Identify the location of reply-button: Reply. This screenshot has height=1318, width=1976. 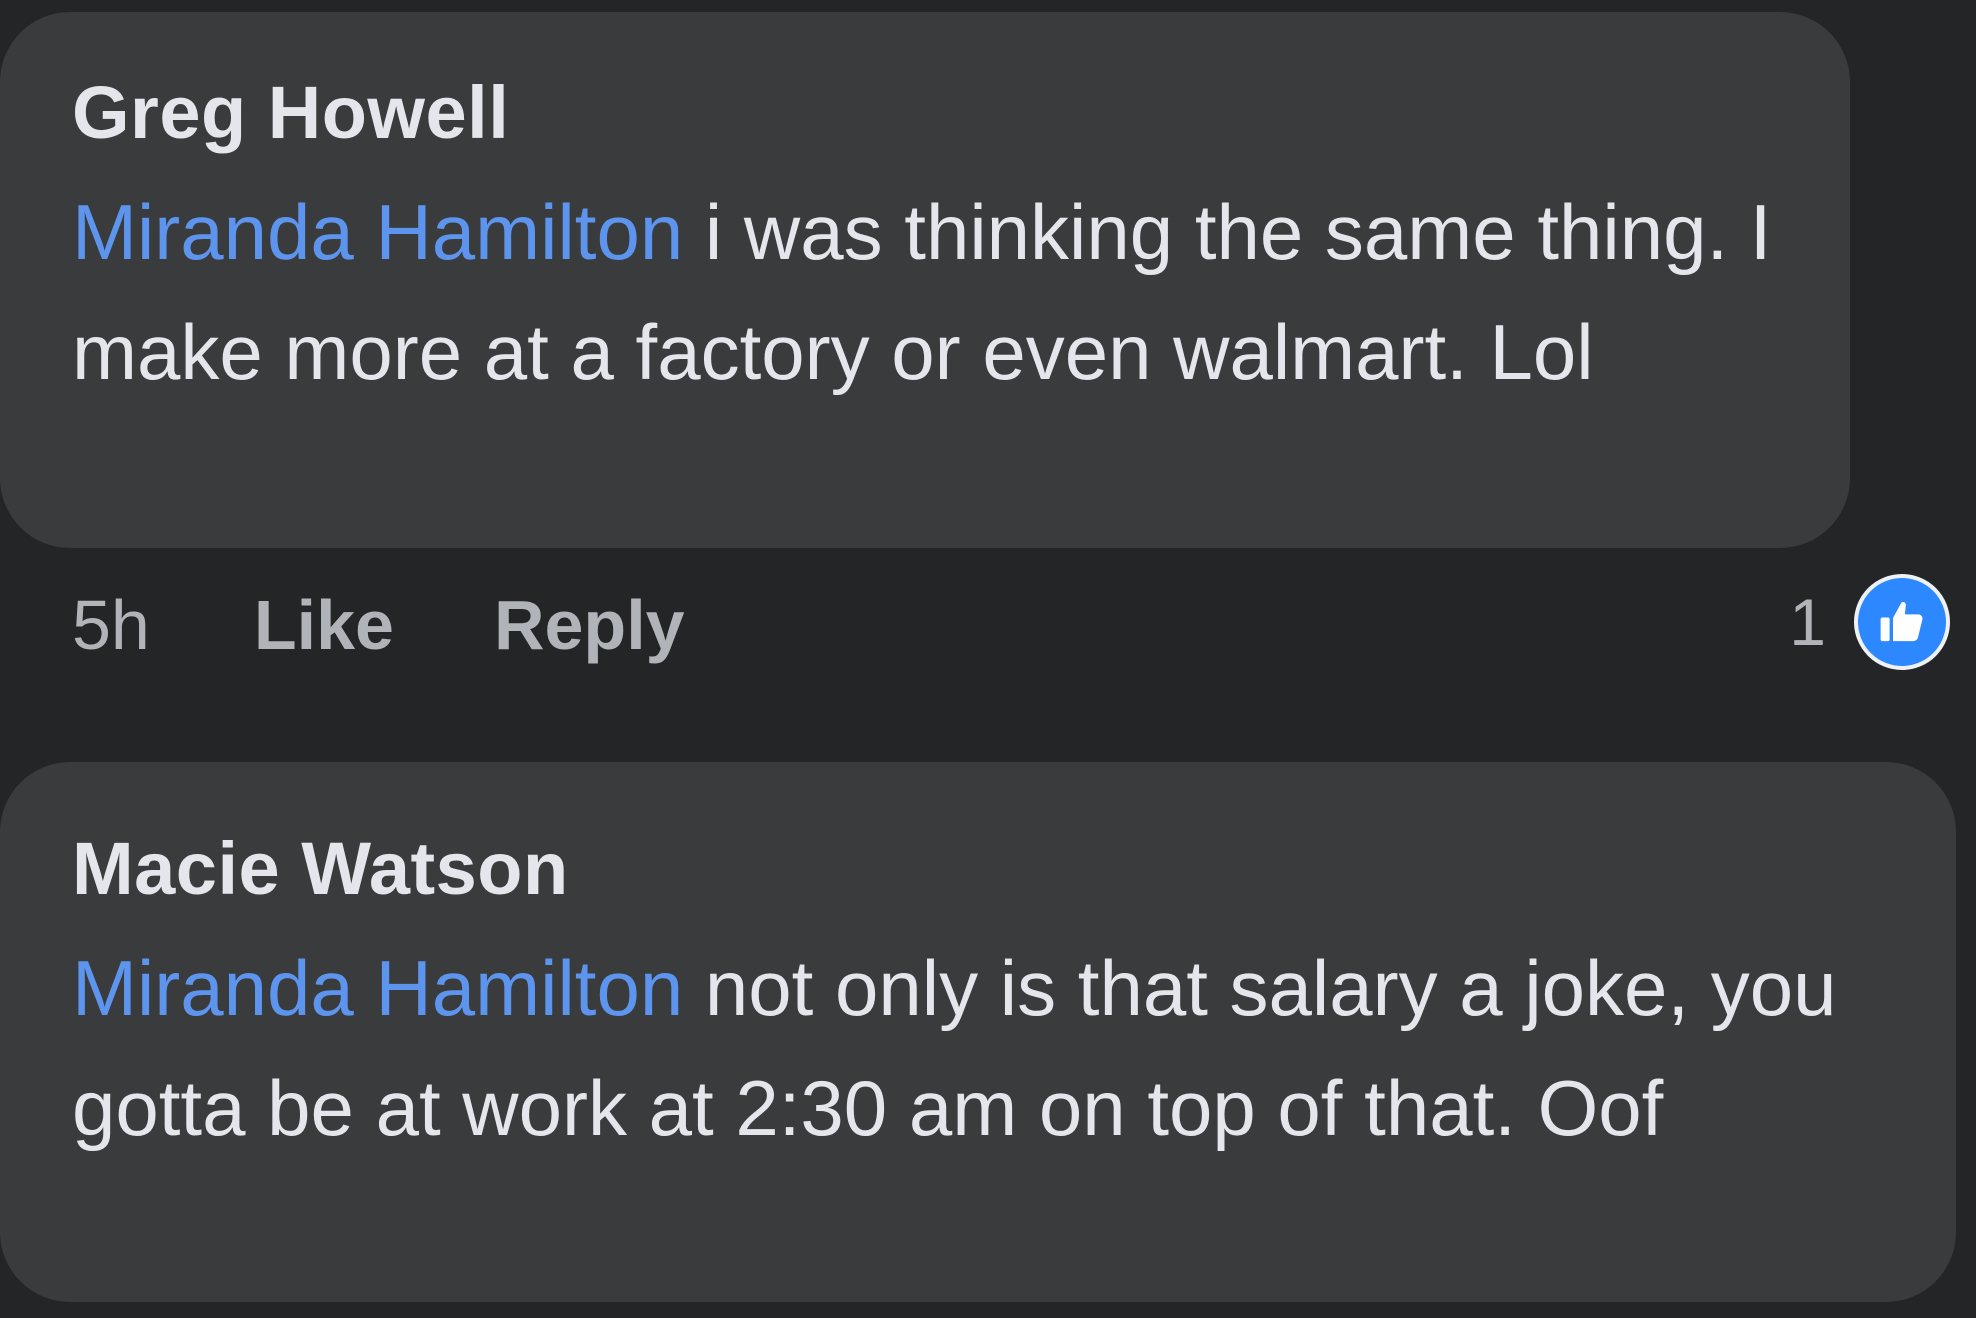
(589, 625).